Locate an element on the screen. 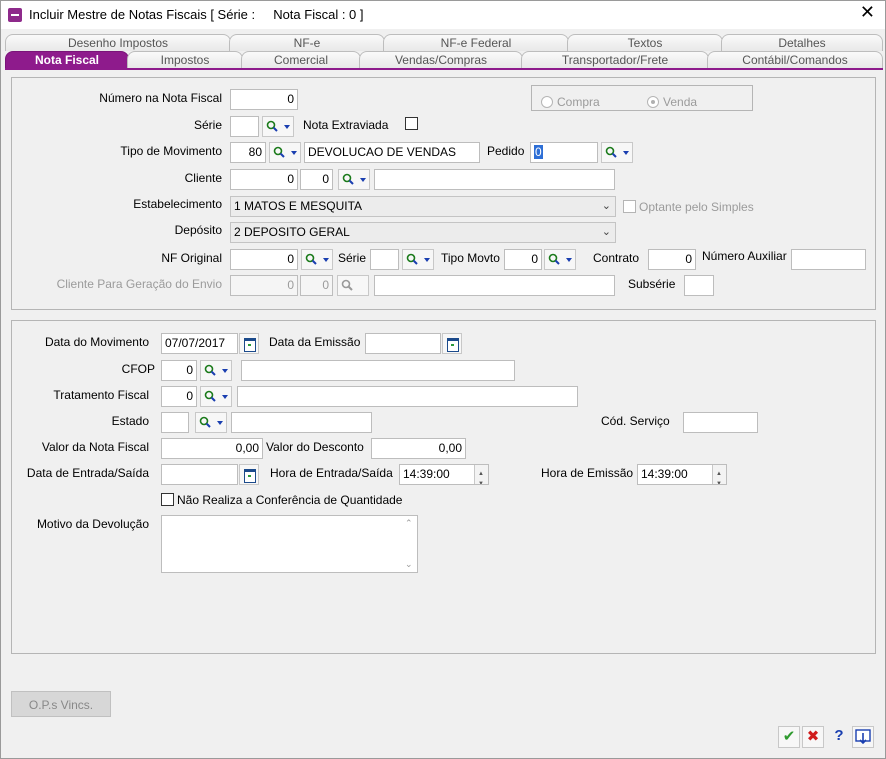 Image resolution: width=886 pixels, height=759 pixels. tipo-movimento-desc-input: DEVOLUCAO DE VENDAS is located at coordinates (392, 152).